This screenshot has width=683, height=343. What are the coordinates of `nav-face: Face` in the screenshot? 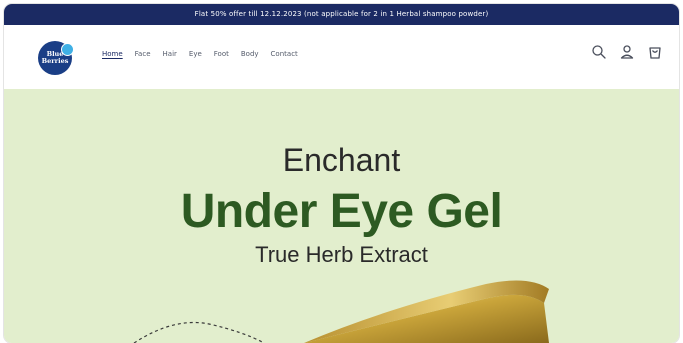 It's located at (143, 55).